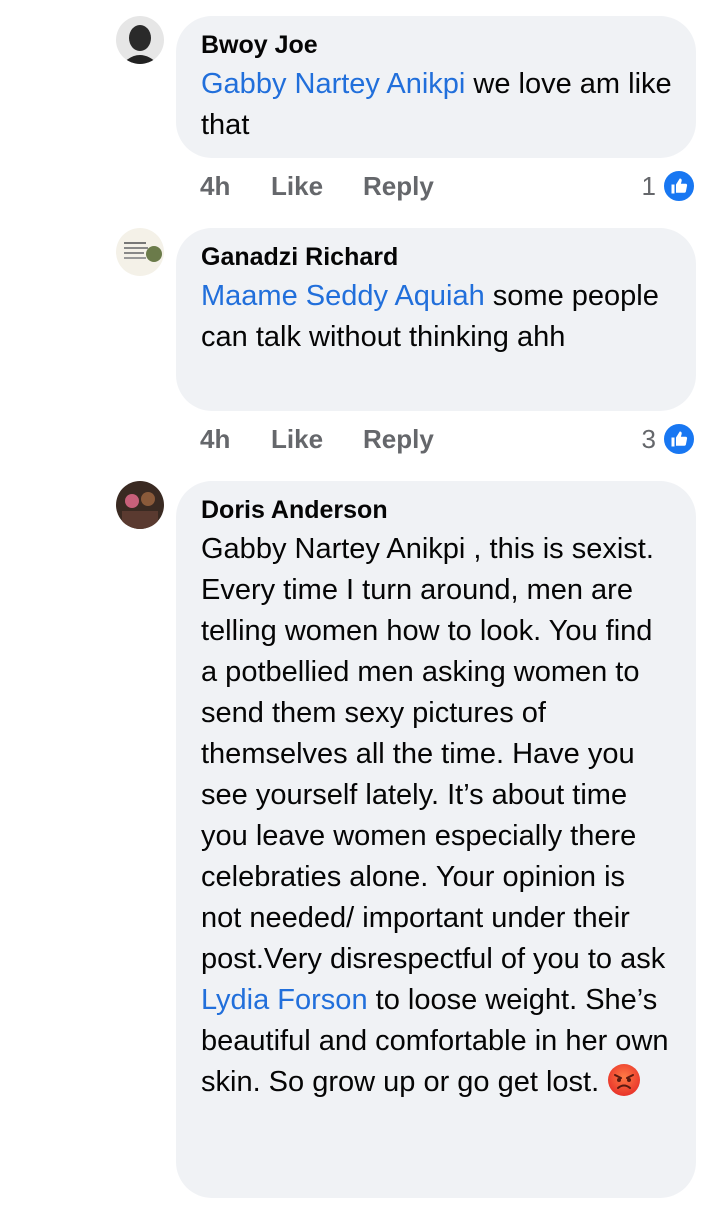 The width and height of the screenshot is (720, 1207). What do you see at coordinates (436, 45) in the screenshot?
I see `comment-author: Bwoy Joe` at bounding box center [436, 45].